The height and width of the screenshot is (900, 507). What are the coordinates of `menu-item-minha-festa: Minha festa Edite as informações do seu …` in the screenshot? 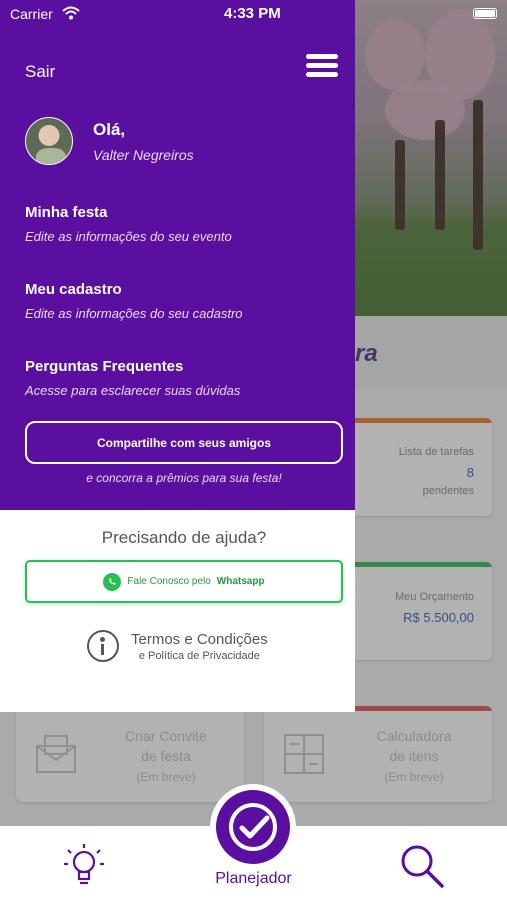 It's located at (180, 224).